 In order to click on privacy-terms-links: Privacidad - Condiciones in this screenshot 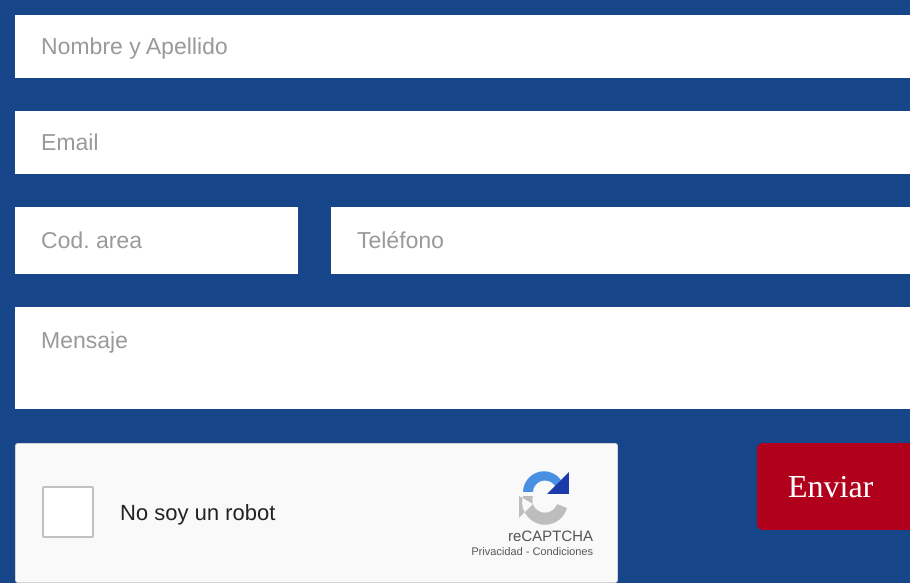, I will do `click(532, 552)`.